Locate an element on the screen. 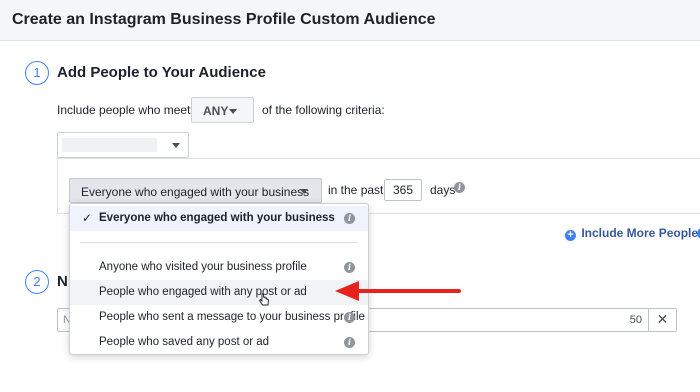  menu-option-label: Anyone who visited your business profile is located at coordinates (203, 267).